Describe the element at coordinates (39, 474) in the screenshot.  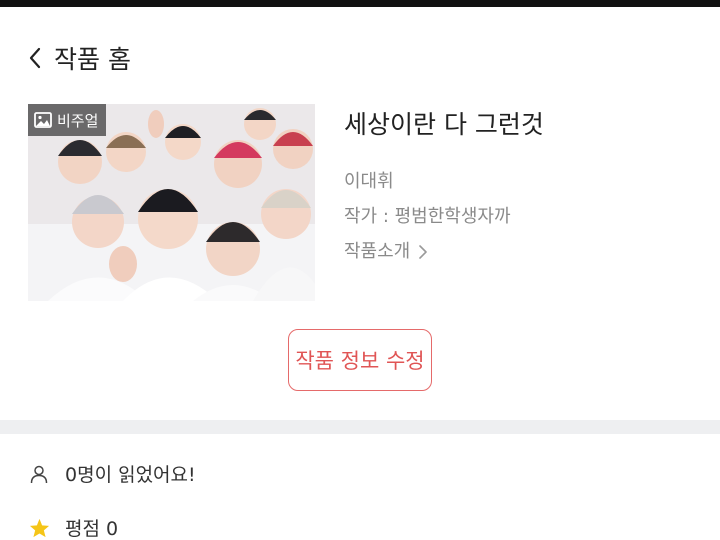
I see `person-icon` at that location.